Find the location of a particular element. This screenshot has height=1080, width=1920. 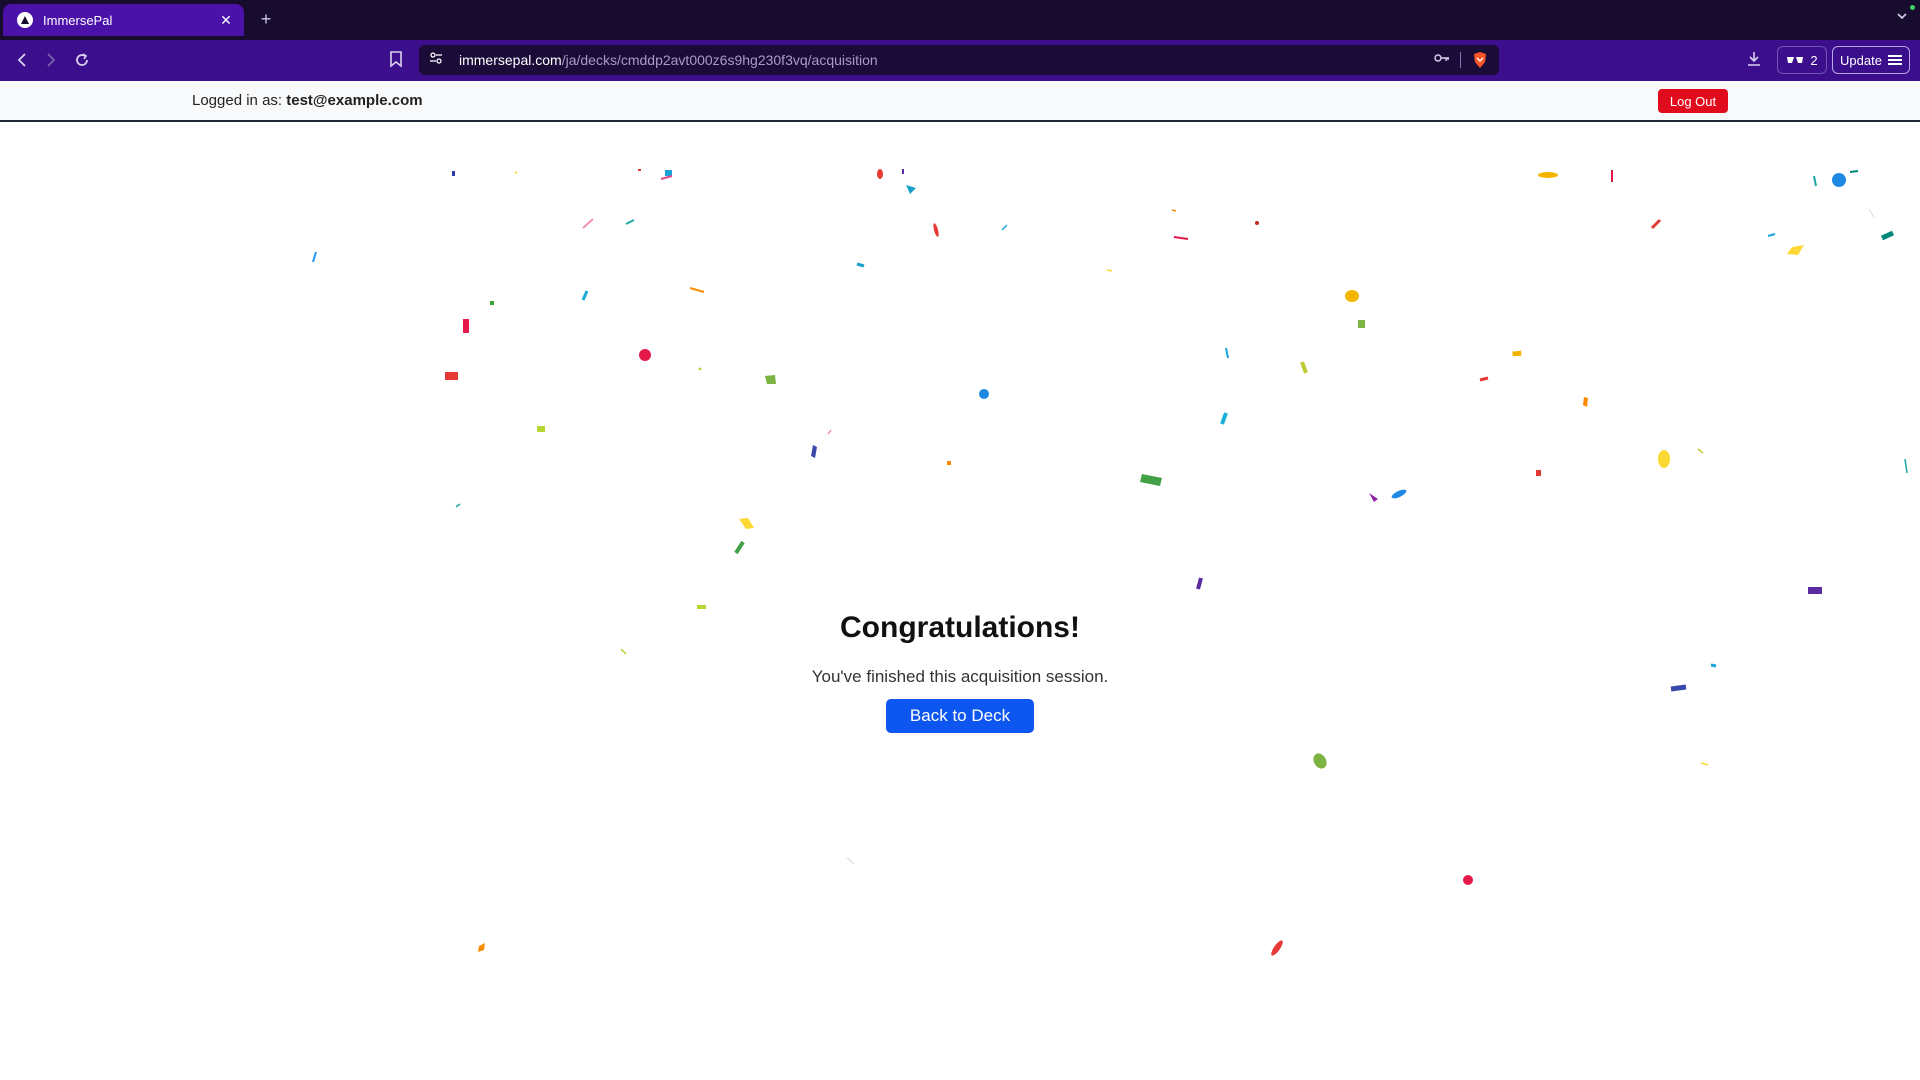

download-icon is located at coordinates (1754, 61).